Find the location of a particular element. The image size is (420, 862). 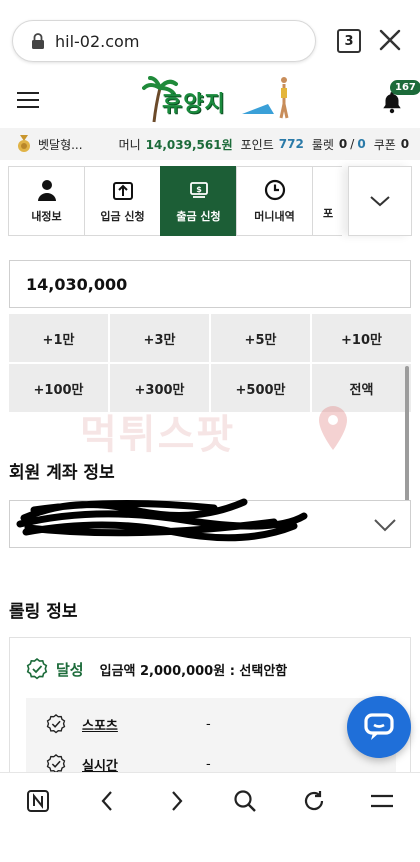

clock-icon is located at coordinates (274, 189).